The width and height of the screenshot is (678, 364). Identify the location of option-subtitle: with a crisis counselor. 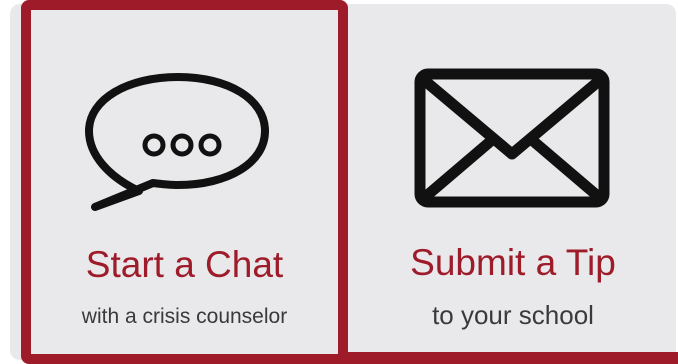
(184, 316).